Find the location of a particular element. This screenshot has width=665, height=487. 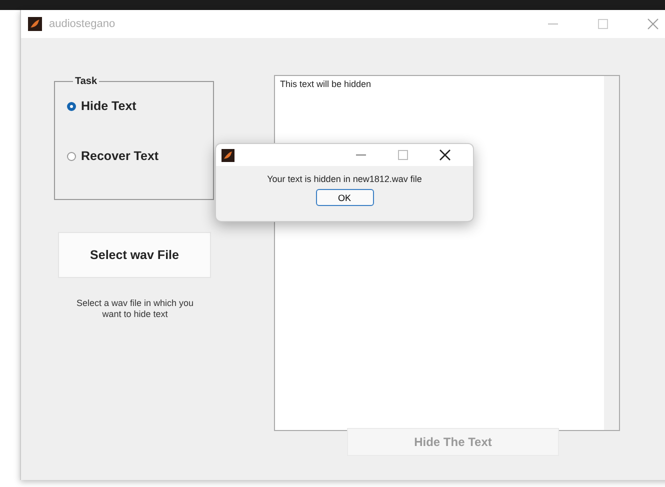

window-title: audiostegano is located at coordinates (82, 24).